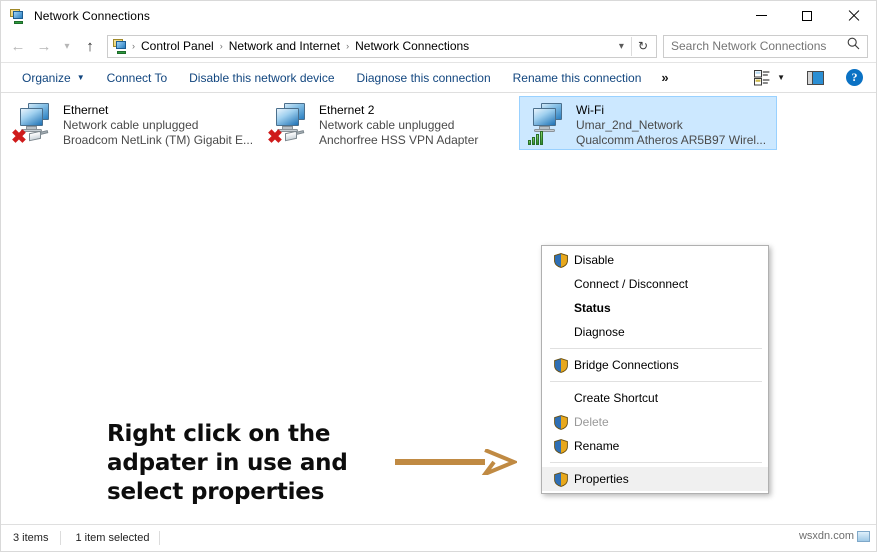 This screenshot has width=877, height=552. Describe the element at coordinates (601, 479) in the screenshot. I see `menu-item-label: Properties` at that location.